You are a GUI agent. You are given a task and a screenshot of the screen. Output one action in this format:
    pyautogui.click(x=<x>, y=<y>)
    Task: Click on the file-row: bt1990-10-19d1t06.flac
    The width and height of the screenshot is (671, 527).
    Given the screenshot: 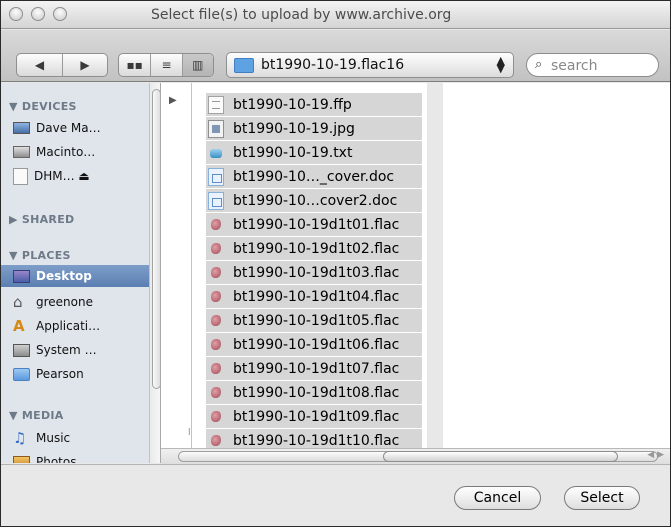 What is the action you would take?
    pyautogui.click(x=314, y=344)
    